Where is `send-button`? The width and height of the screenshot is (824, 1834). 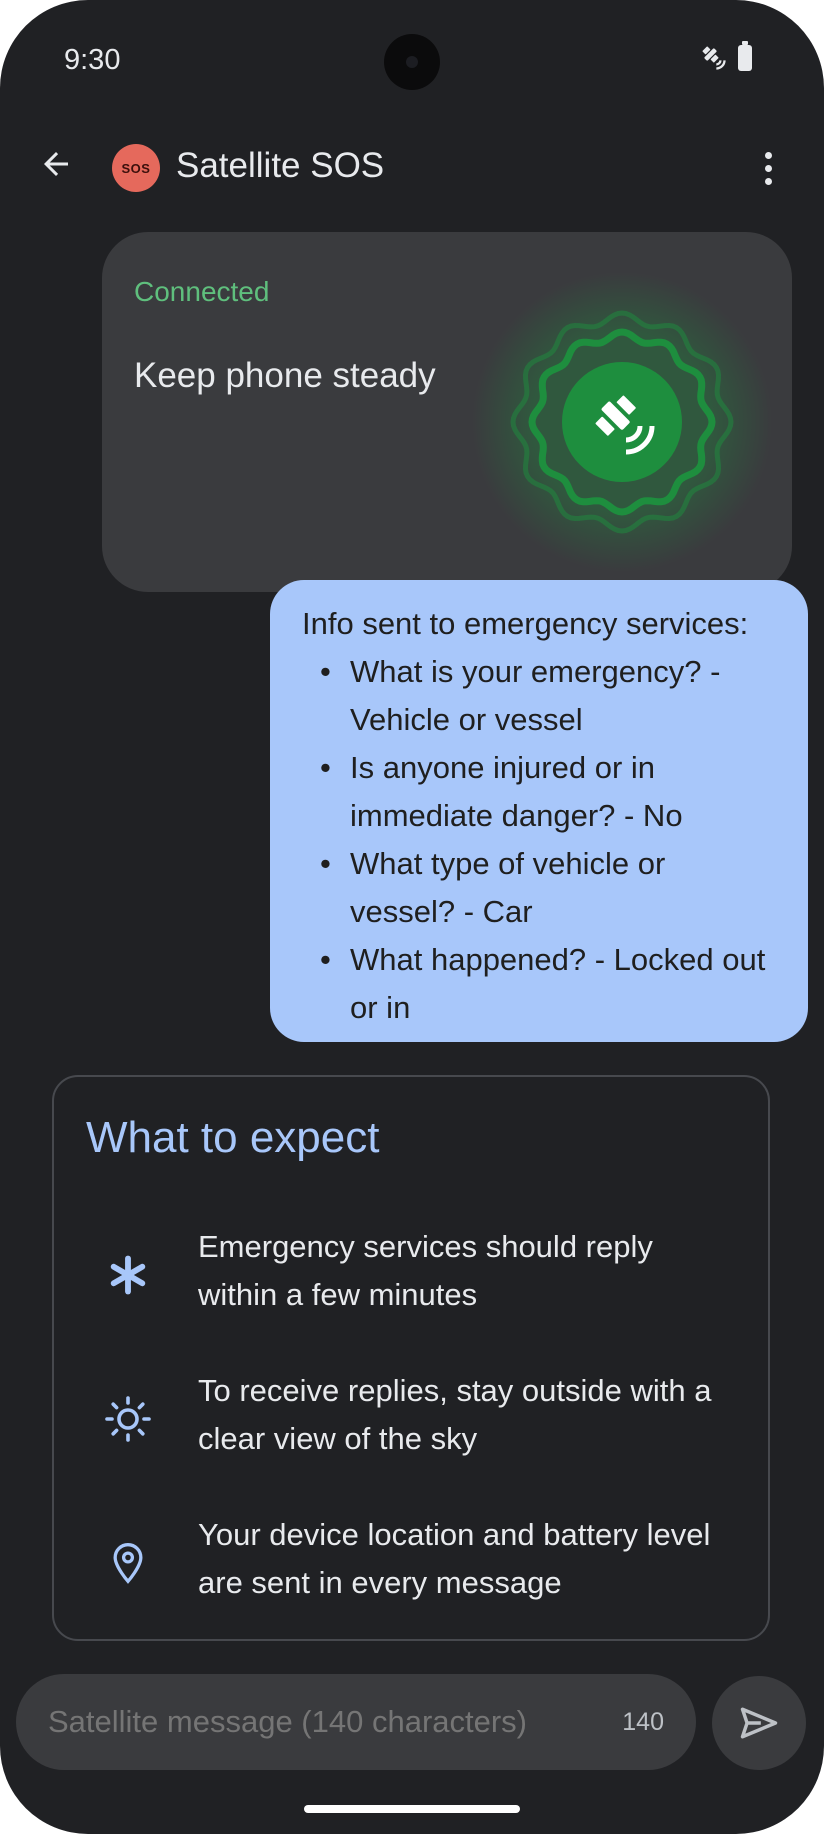 send-button is located at coordinates (759, 1723).